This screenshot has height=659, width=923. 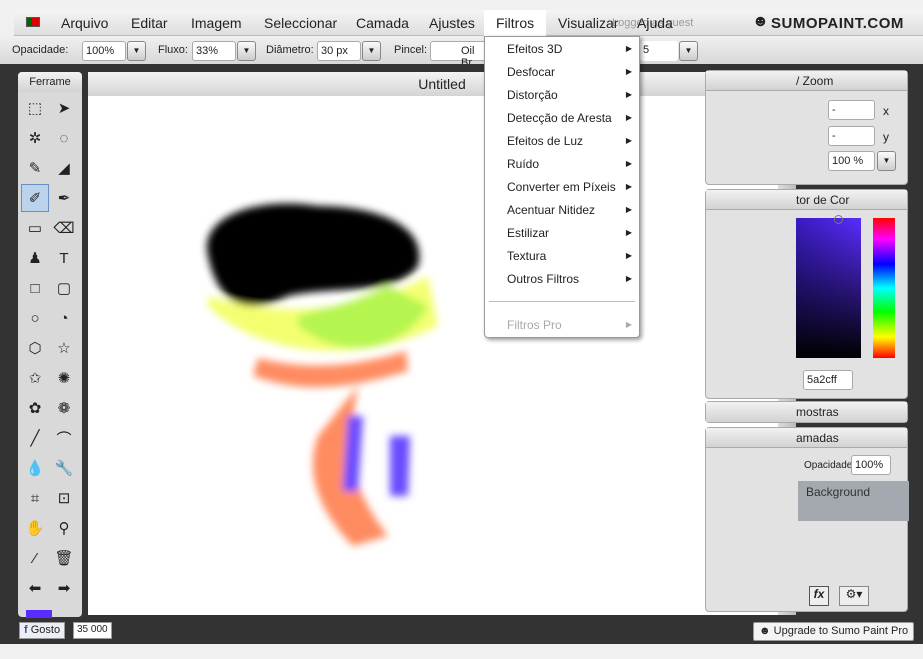 I want to click on filter-menu-item-pro: Filtros Pro ▶, so click(x=569, y=325).